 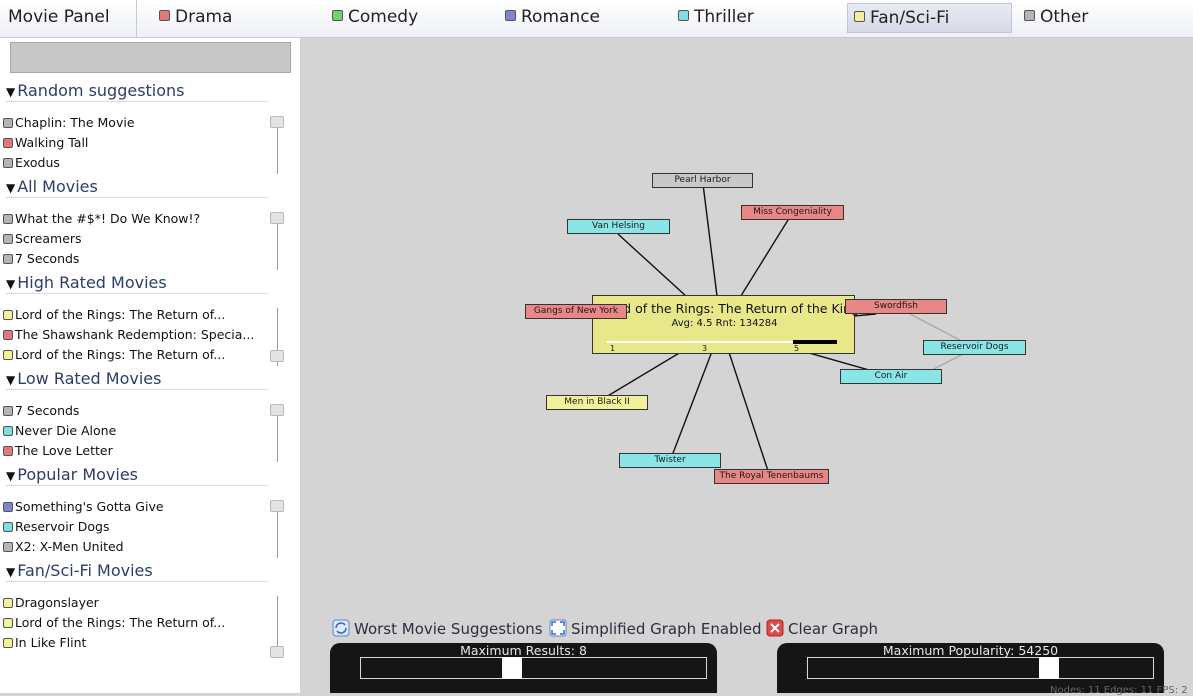 I want to click on clear-graph-label: Clear Graph, so click(x=833, y=629).